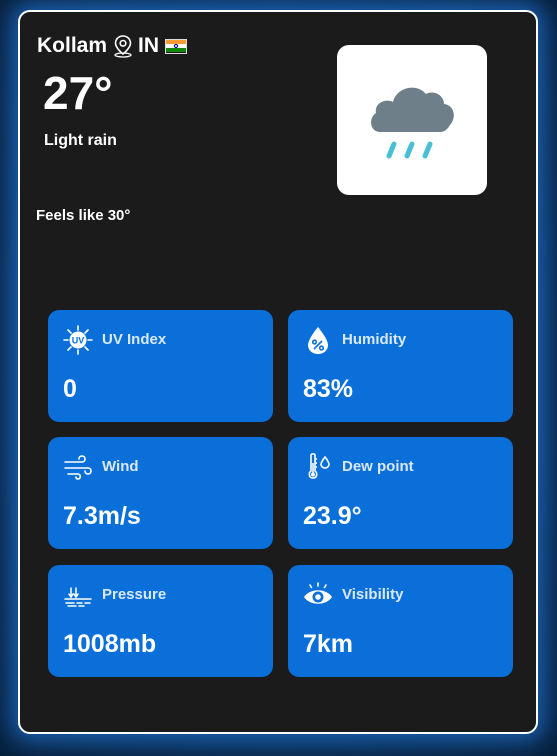 The height and width of the screenshot is (756, 557). I want to click on visibility-label: Visibility, so click(373, 594).